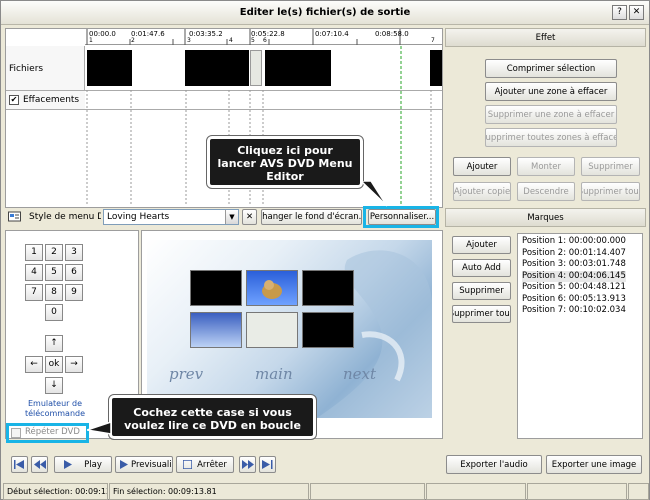  What do you see at coordinates (636, 12) in the screenshot?
I see `close-button: ✕` at bounding box center [636, 12].